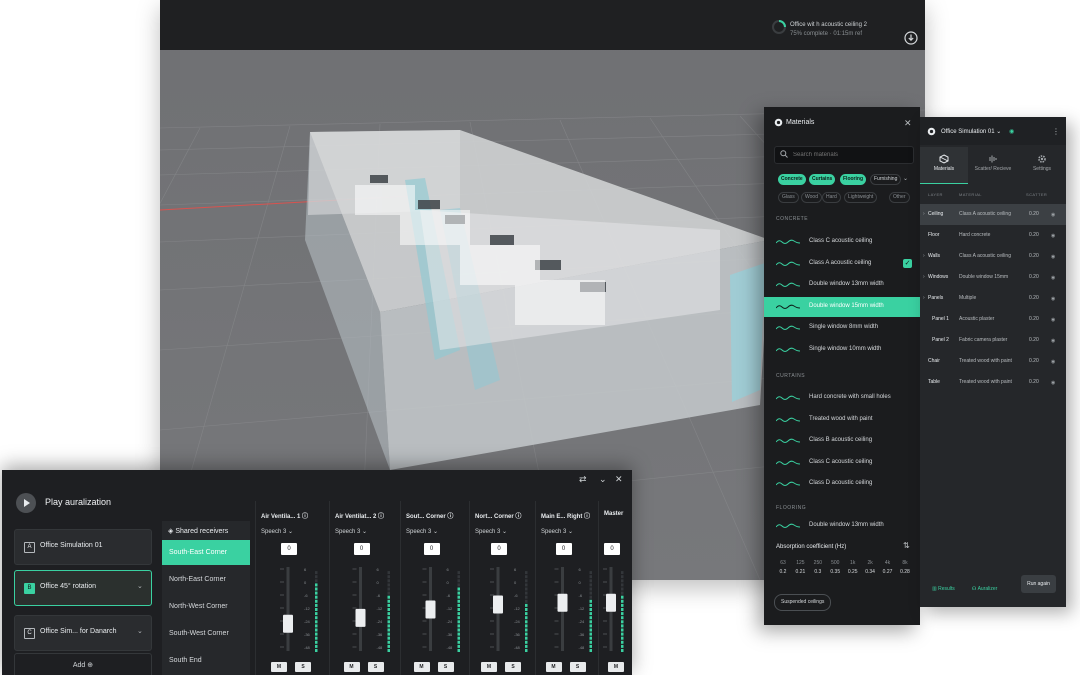 This screenshot has width=1080, height=675. What do you see at coordinates (993, 382) in the screenshot?
I see `layer-row: Table Treated wood with paint 0.20 ◉` at bounding box center [993, 382].